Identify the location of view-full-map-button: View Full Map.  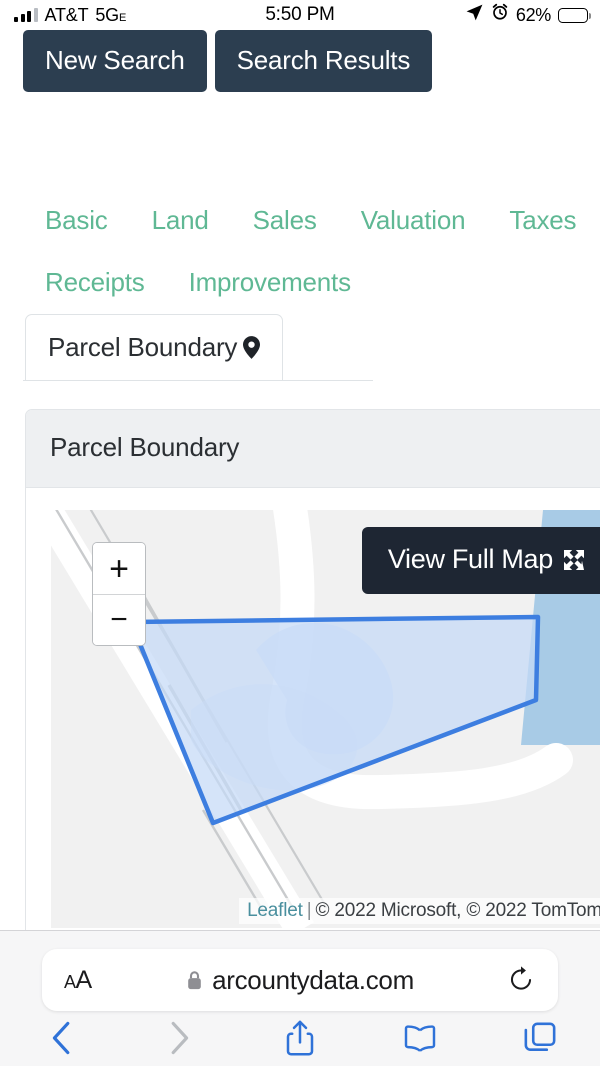
(480, 560).